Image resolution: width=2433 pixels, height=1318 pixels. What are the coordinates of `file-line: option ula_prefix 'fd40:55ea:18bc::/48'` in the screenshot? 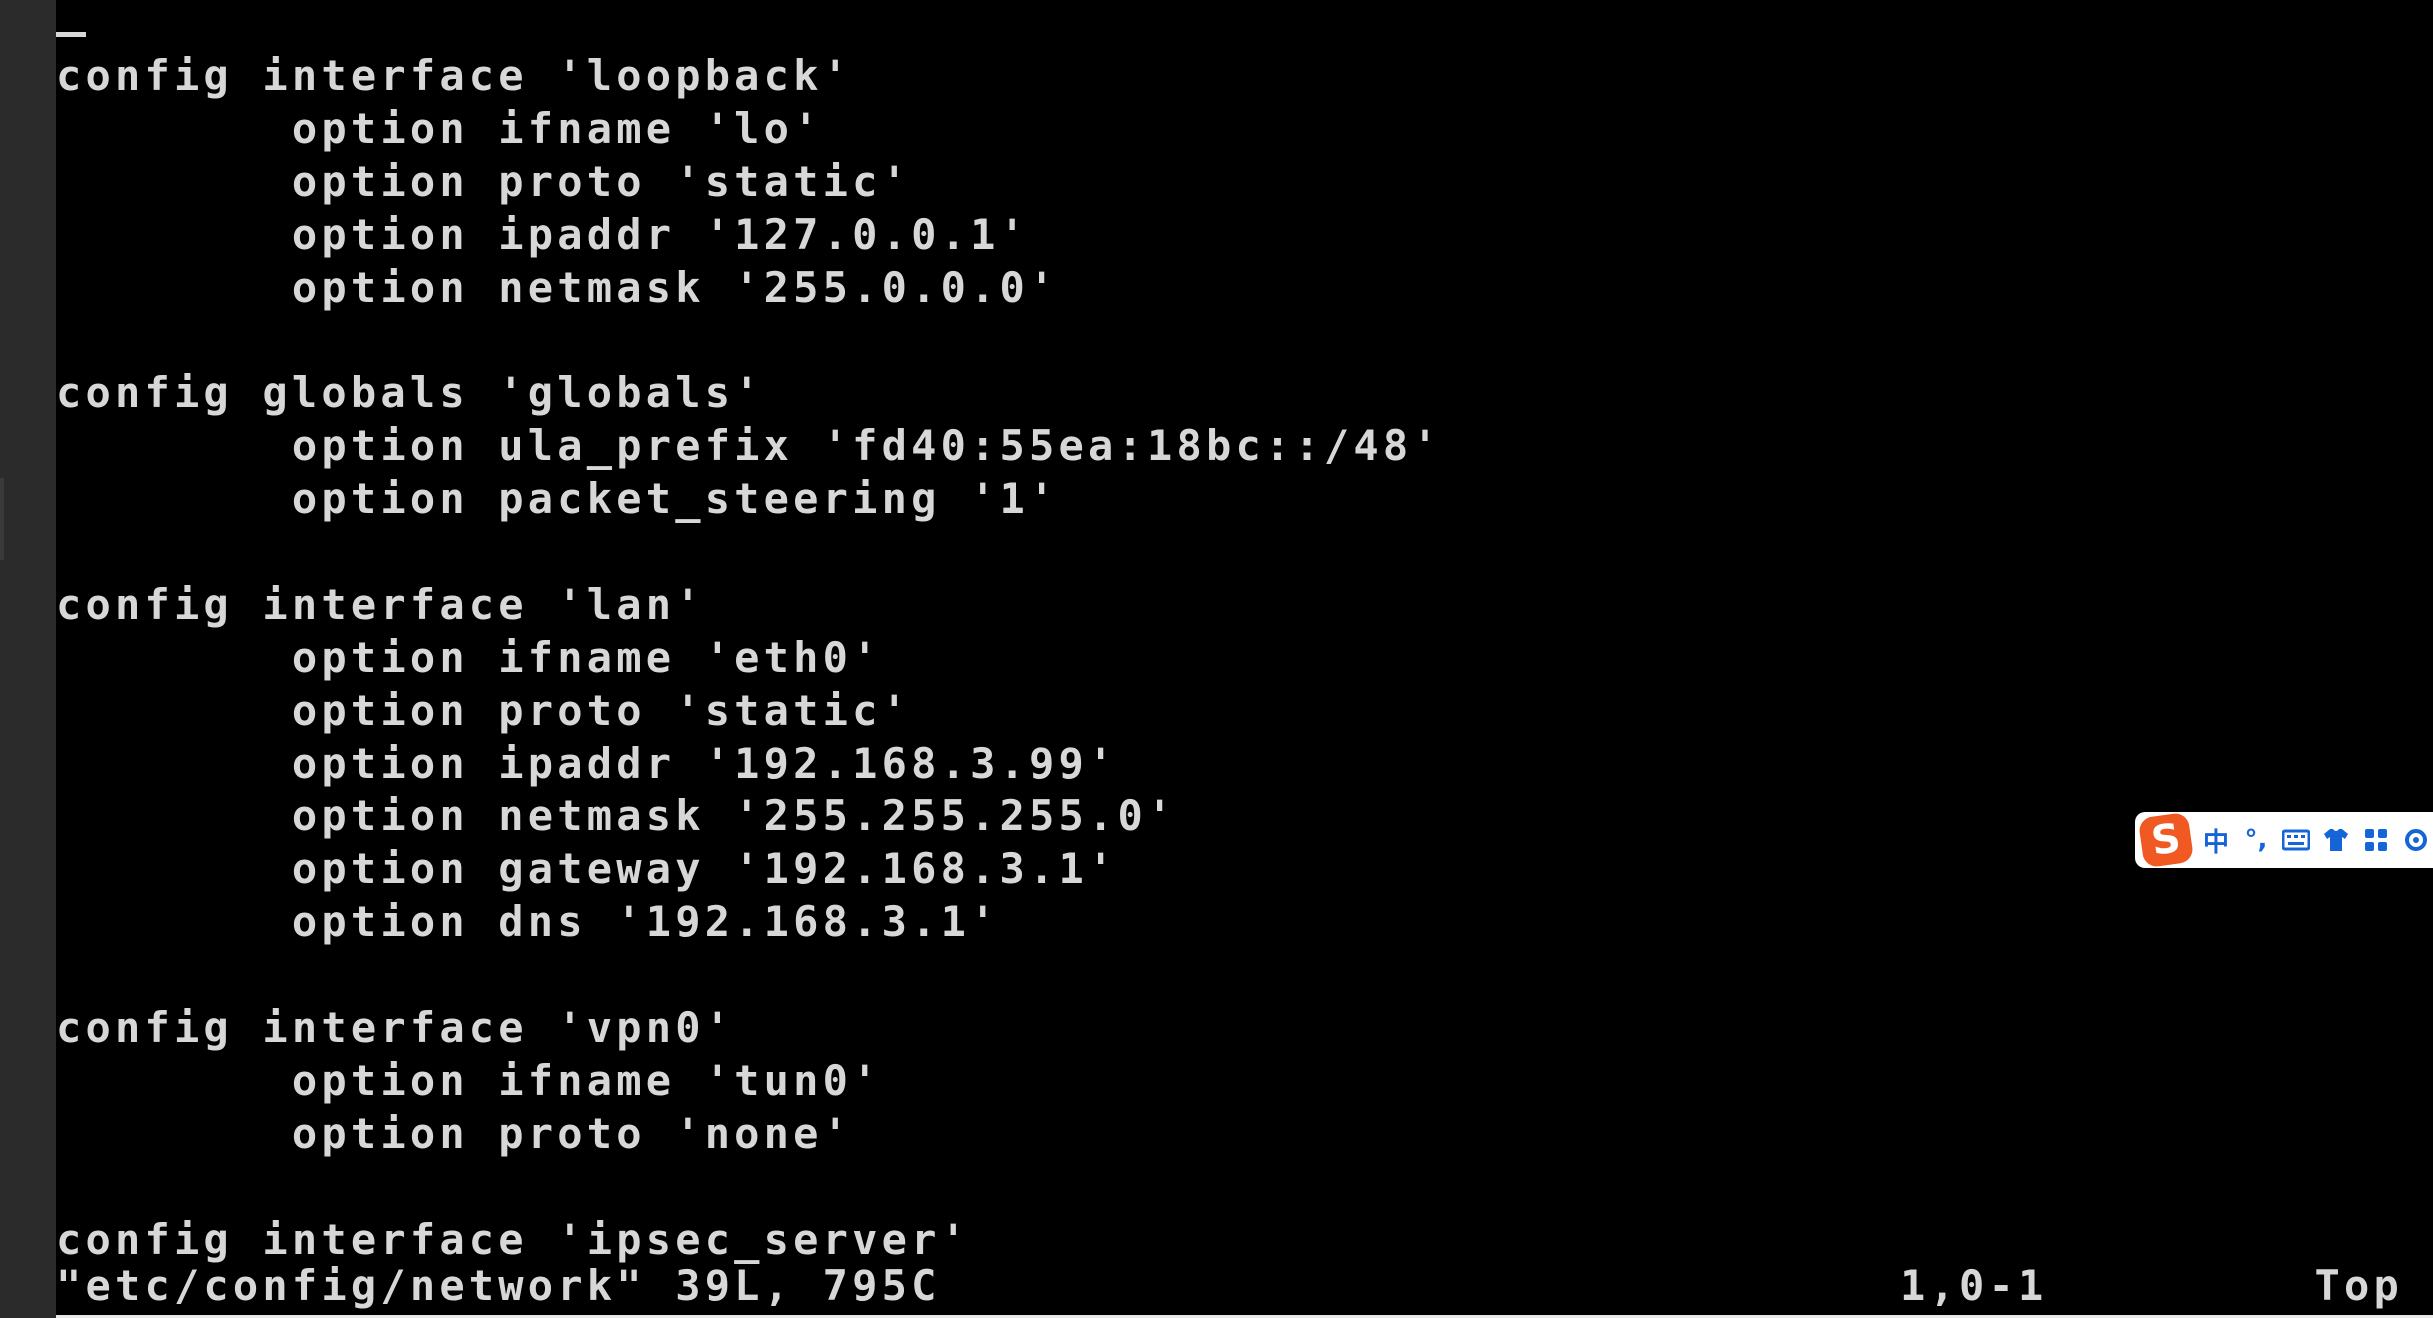 It's located at (749, 446).